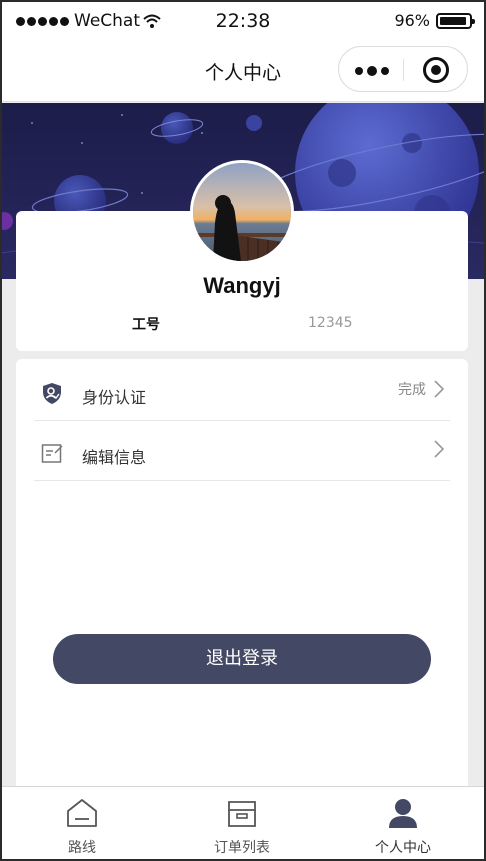 This screenshot has width=486, height=861. I want to click on close-mini-program-icon, so click(436, 70).